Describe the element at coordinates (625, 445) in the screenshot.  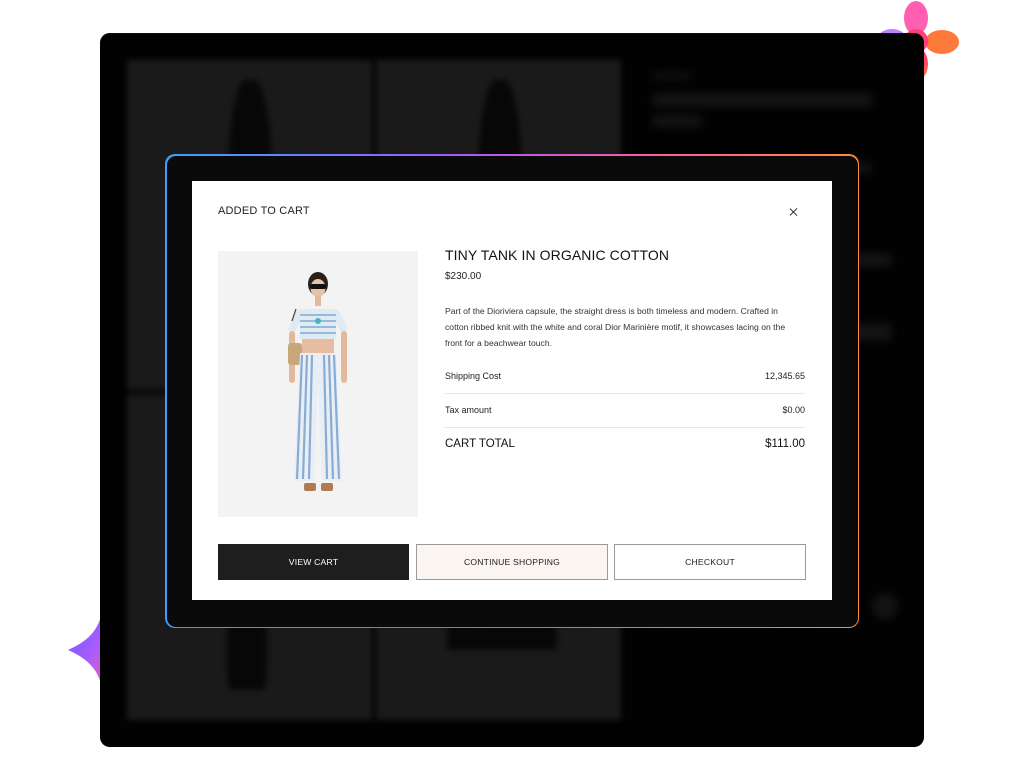
I see `cart-total-row: CART TOTAL $111.00` at that location.